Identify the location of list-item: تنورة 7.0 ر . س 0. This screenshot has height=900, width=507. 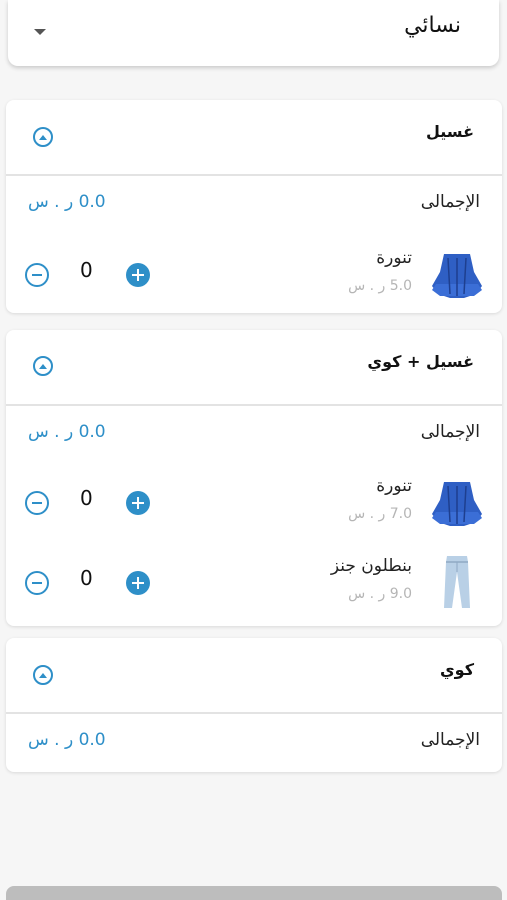
(254, 504).